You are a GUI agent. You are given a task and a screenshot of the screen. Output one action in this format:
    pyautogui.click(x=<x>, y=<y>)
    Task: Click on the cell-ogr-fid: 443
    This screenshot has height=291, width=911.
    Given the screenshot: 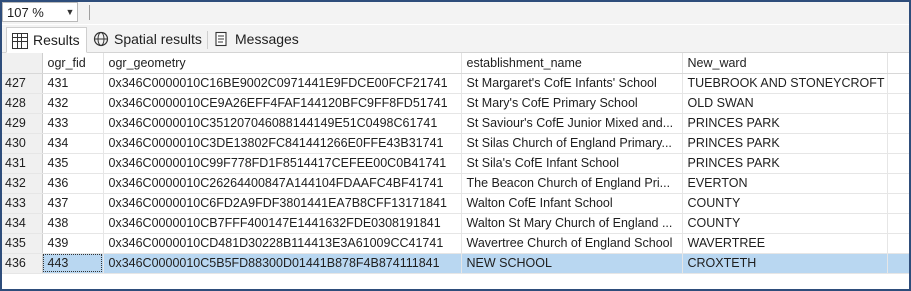 What is the action you would take?
    pyautogui.click(x=73, y=263)
    